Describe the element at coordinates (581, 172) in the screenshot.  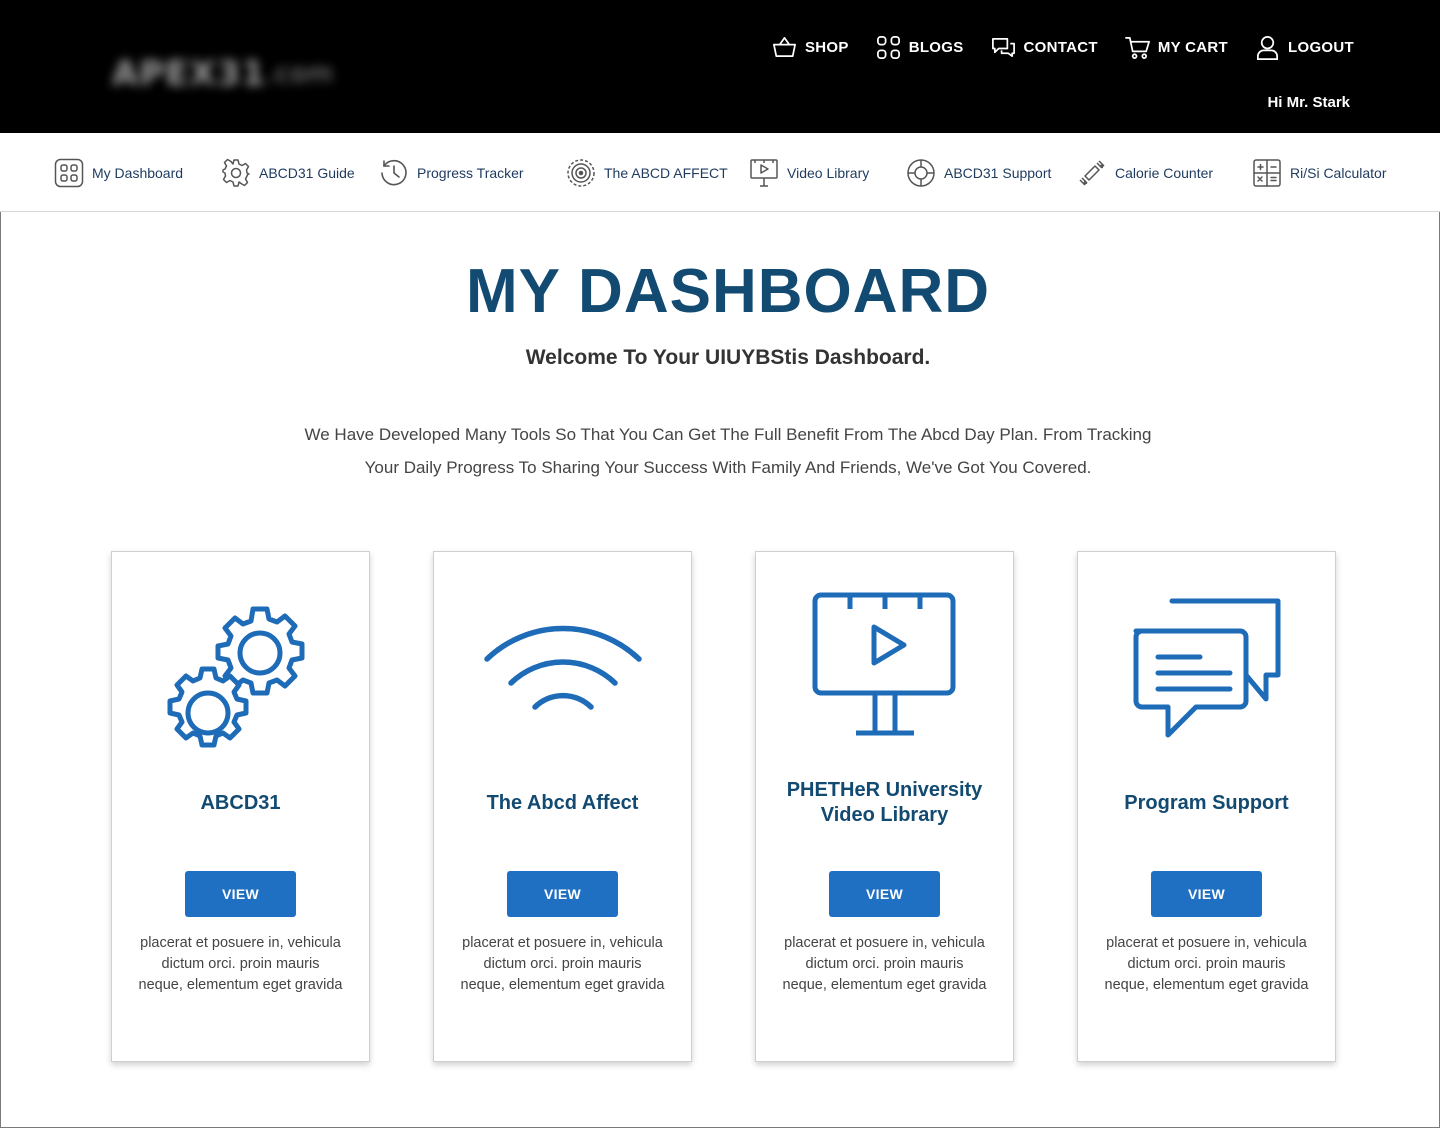
I see `target-icon` at that location.